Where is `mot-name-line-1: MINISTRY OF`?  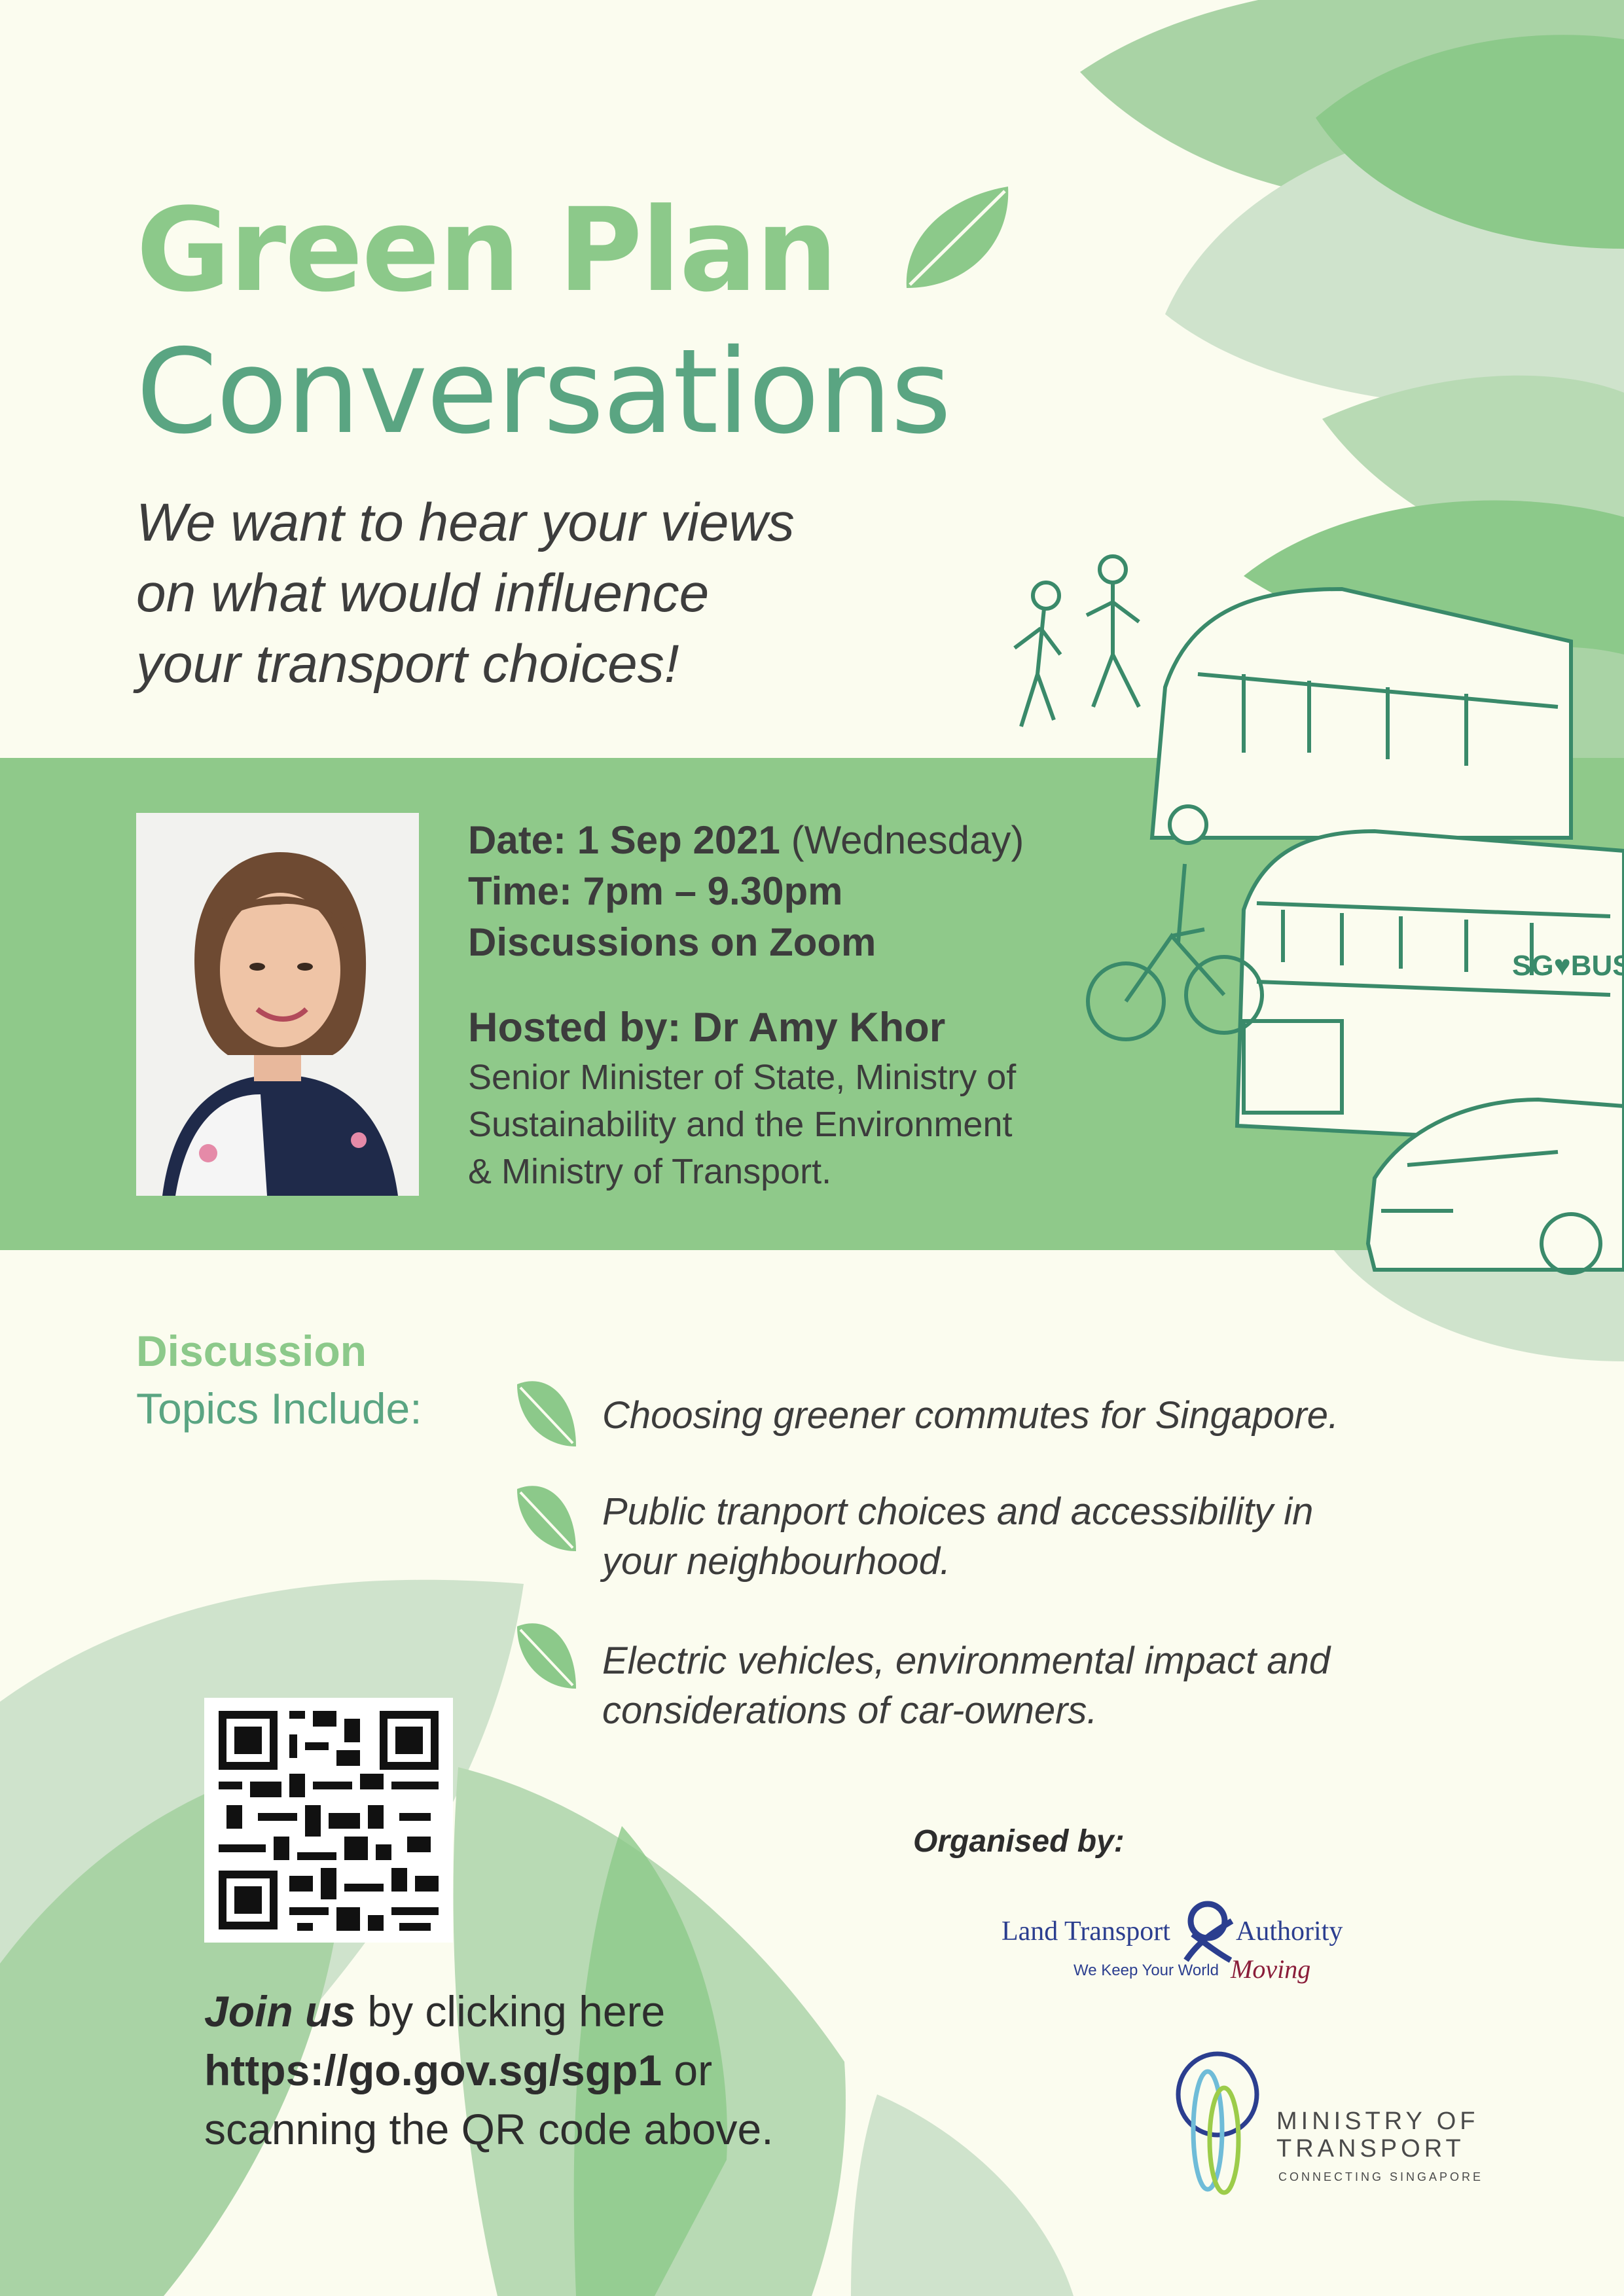
mot-name-line-1: MINISTRY OF is located at coordinates (1377, 2121).